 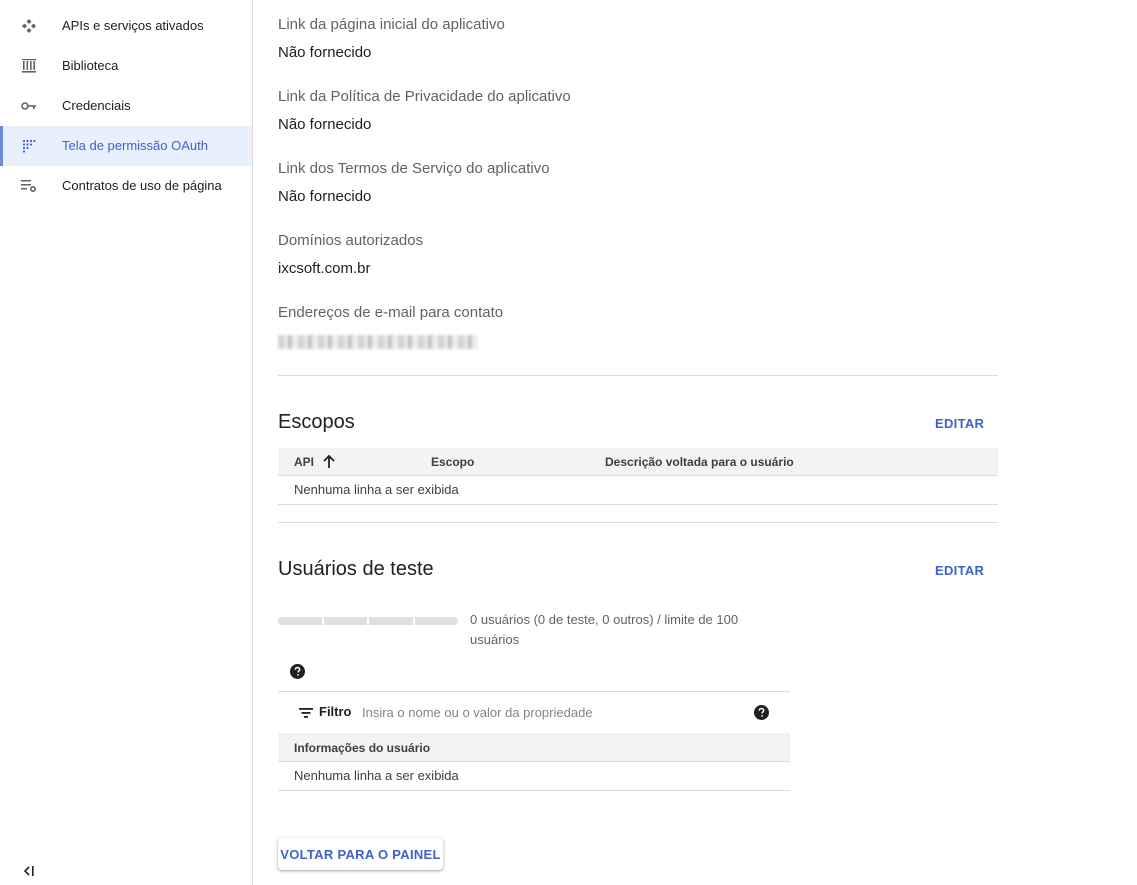 I want to click on edit-scopes-button: EDITAR, so click(x=959, y=424).